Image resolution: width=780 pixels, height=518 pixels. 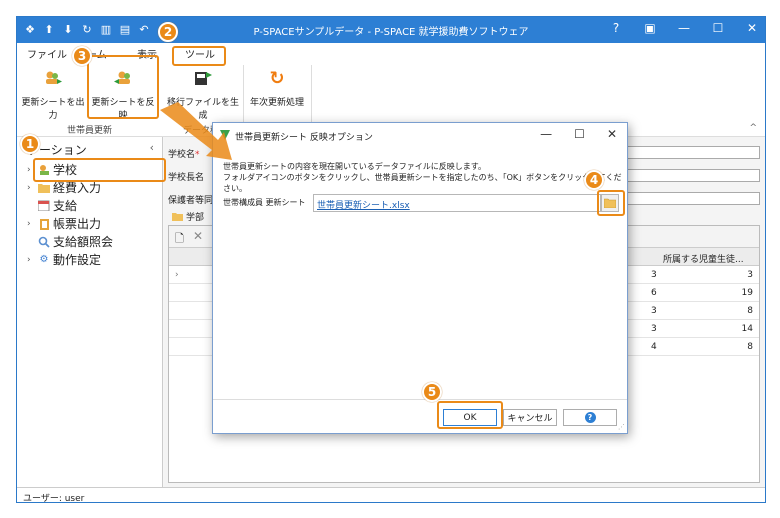 I want to click on nav-item-settings: › ⚙ 動作設定, so click(x=64, y=259).